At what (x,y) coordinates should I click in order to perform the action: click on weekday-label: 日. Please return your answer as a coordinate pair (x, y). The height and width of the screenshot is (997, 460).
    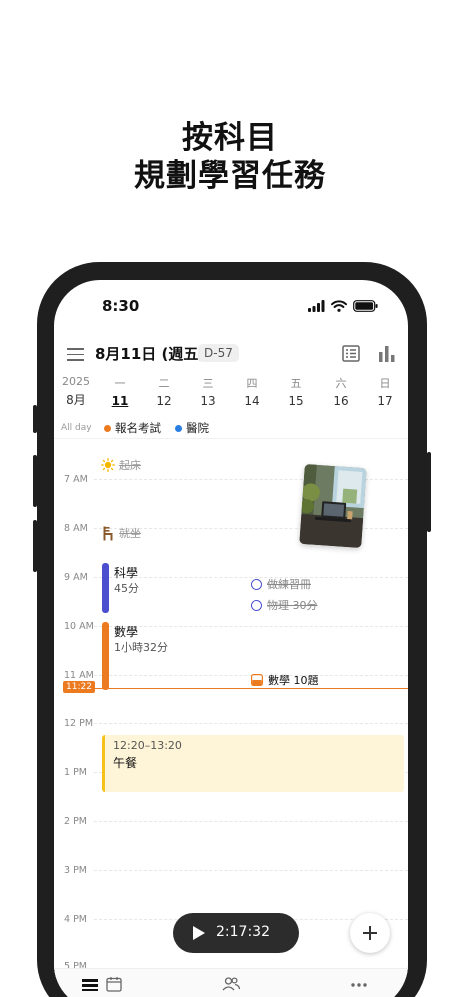
    Looking at the image, I should click on (385, 383).